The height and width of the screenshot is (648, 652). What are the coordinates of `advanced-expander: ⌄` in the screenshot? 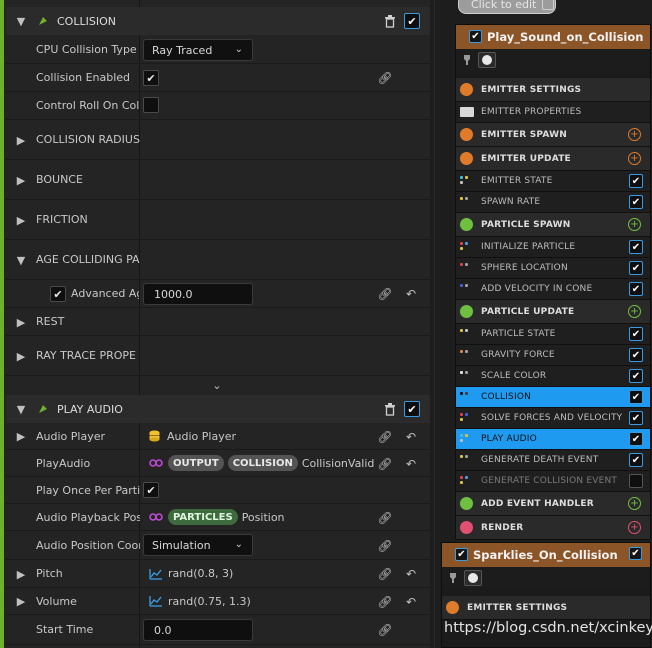 It's located at (218, 385).